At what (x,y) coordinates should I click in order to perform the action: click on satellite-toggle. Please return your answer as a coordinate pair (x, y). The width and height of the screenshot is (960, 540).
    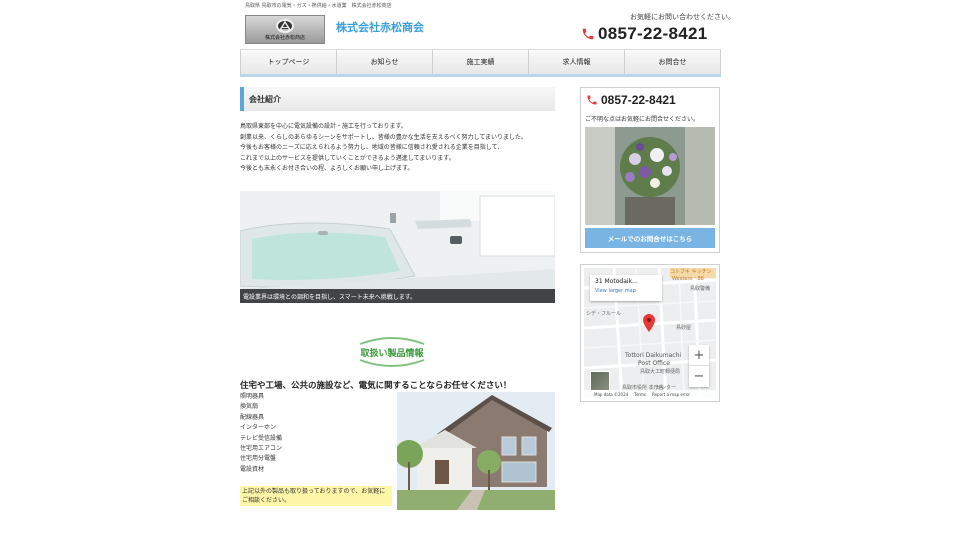
    Looking at the image, I should click on (600, 381).